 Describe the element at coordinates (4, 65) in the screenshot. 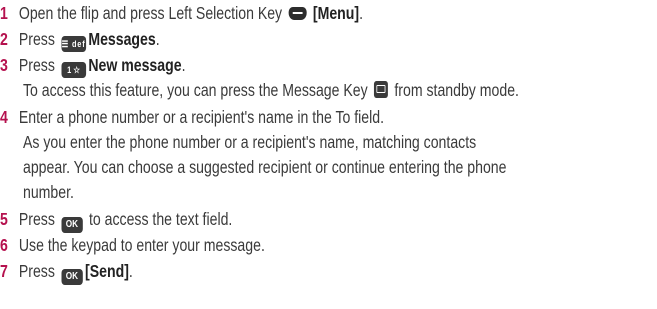

I see `step-number: 3` at that location.